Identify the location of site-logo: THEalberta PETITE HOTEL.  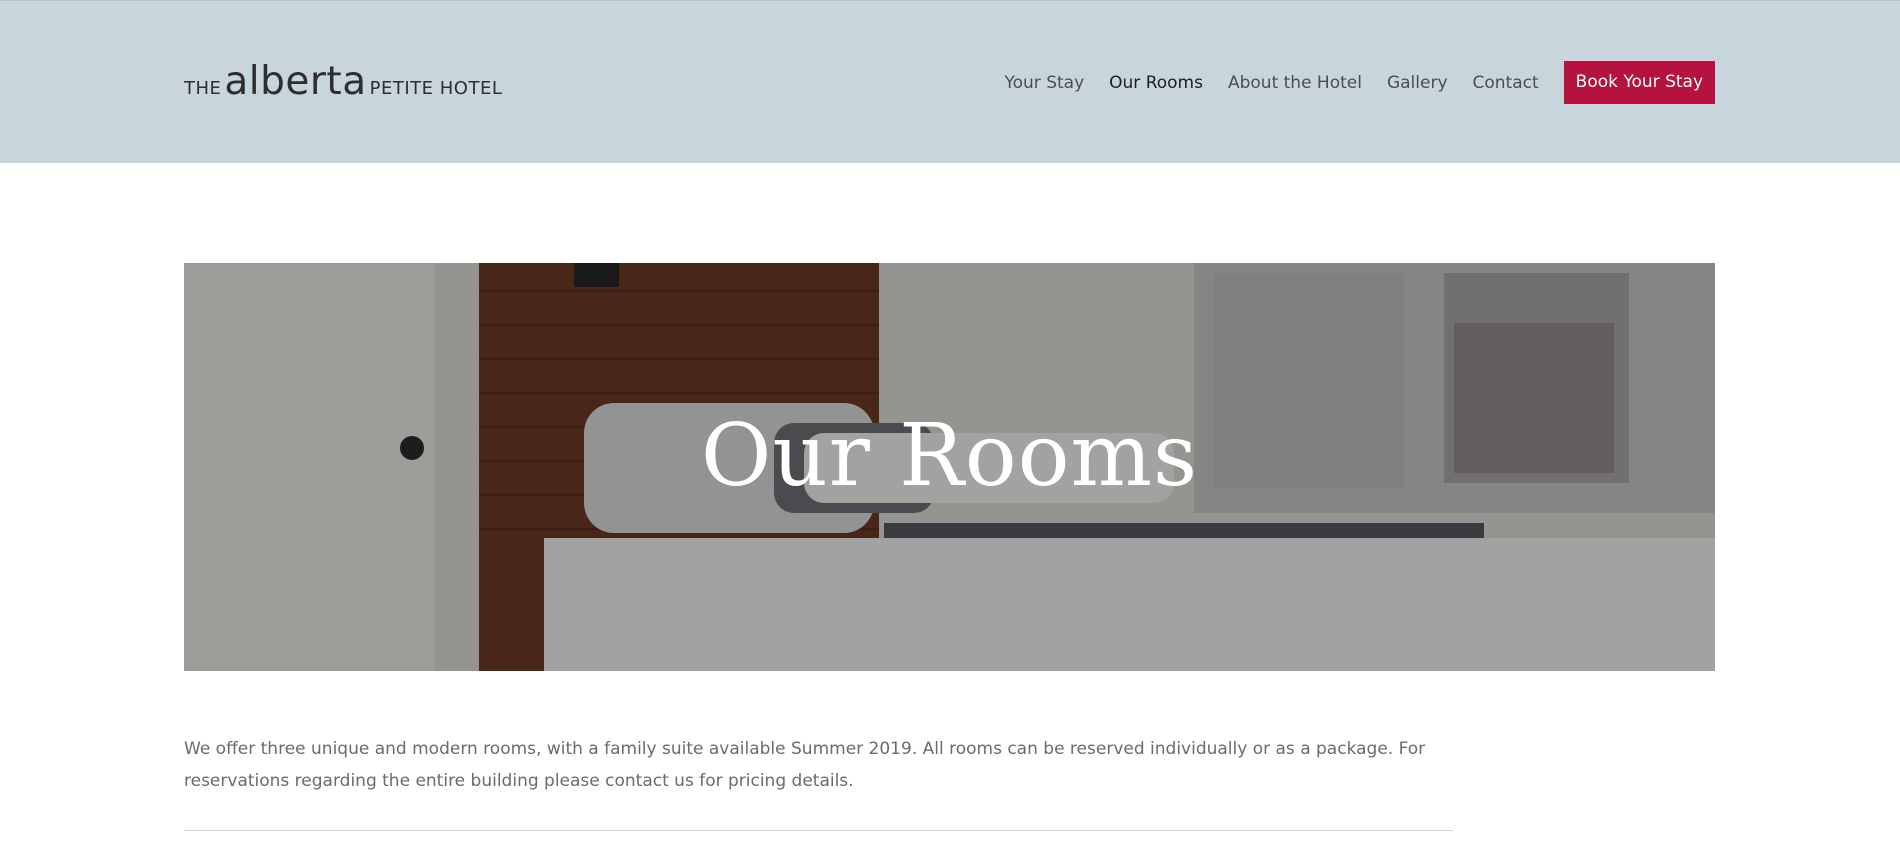
(343, 81).